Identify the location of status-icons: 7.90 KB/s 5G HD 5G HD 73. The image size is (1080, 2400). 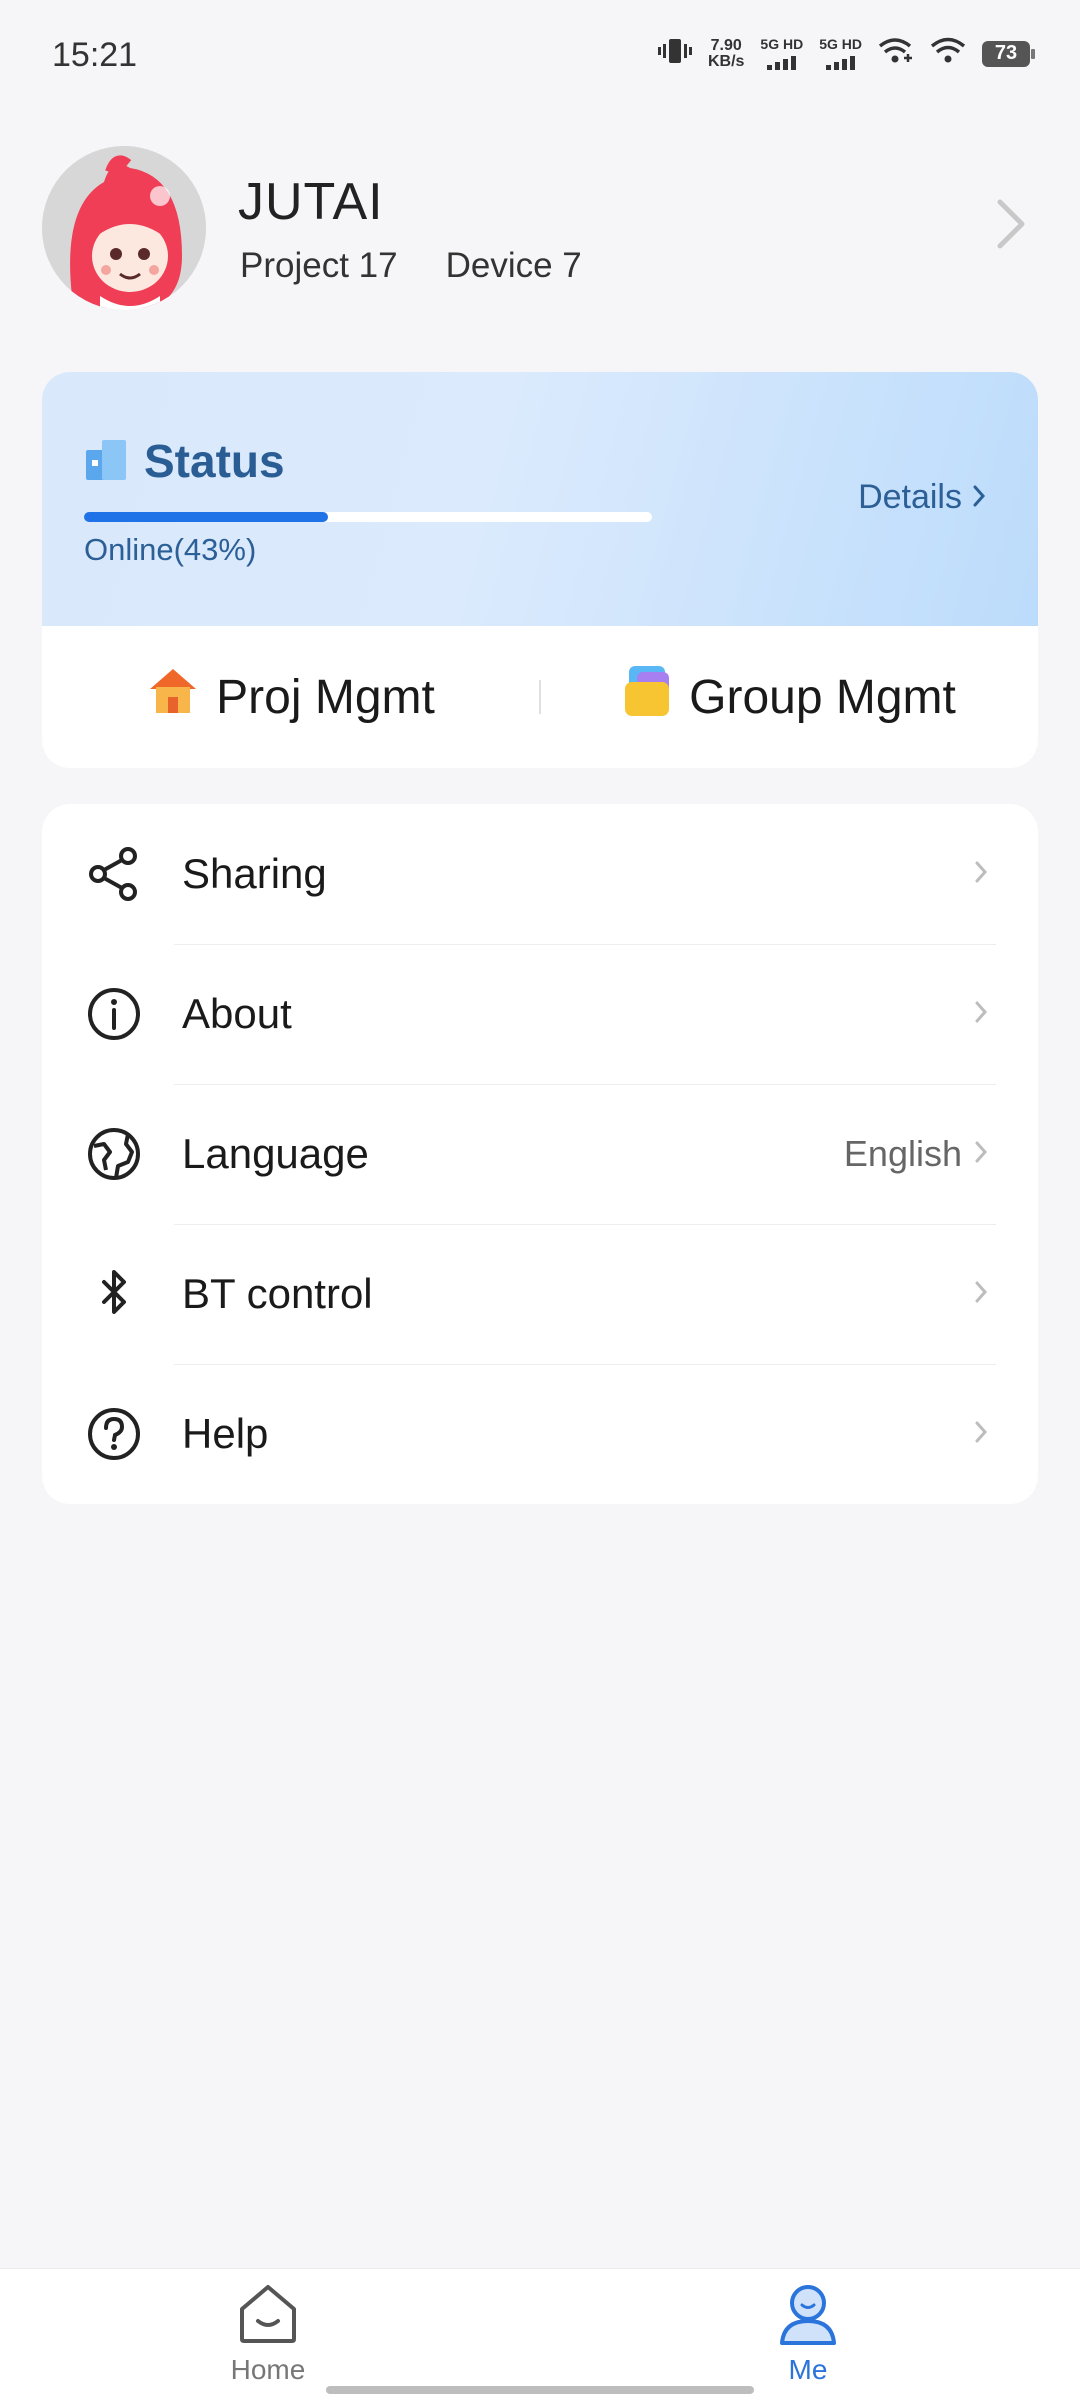
(846, 53).